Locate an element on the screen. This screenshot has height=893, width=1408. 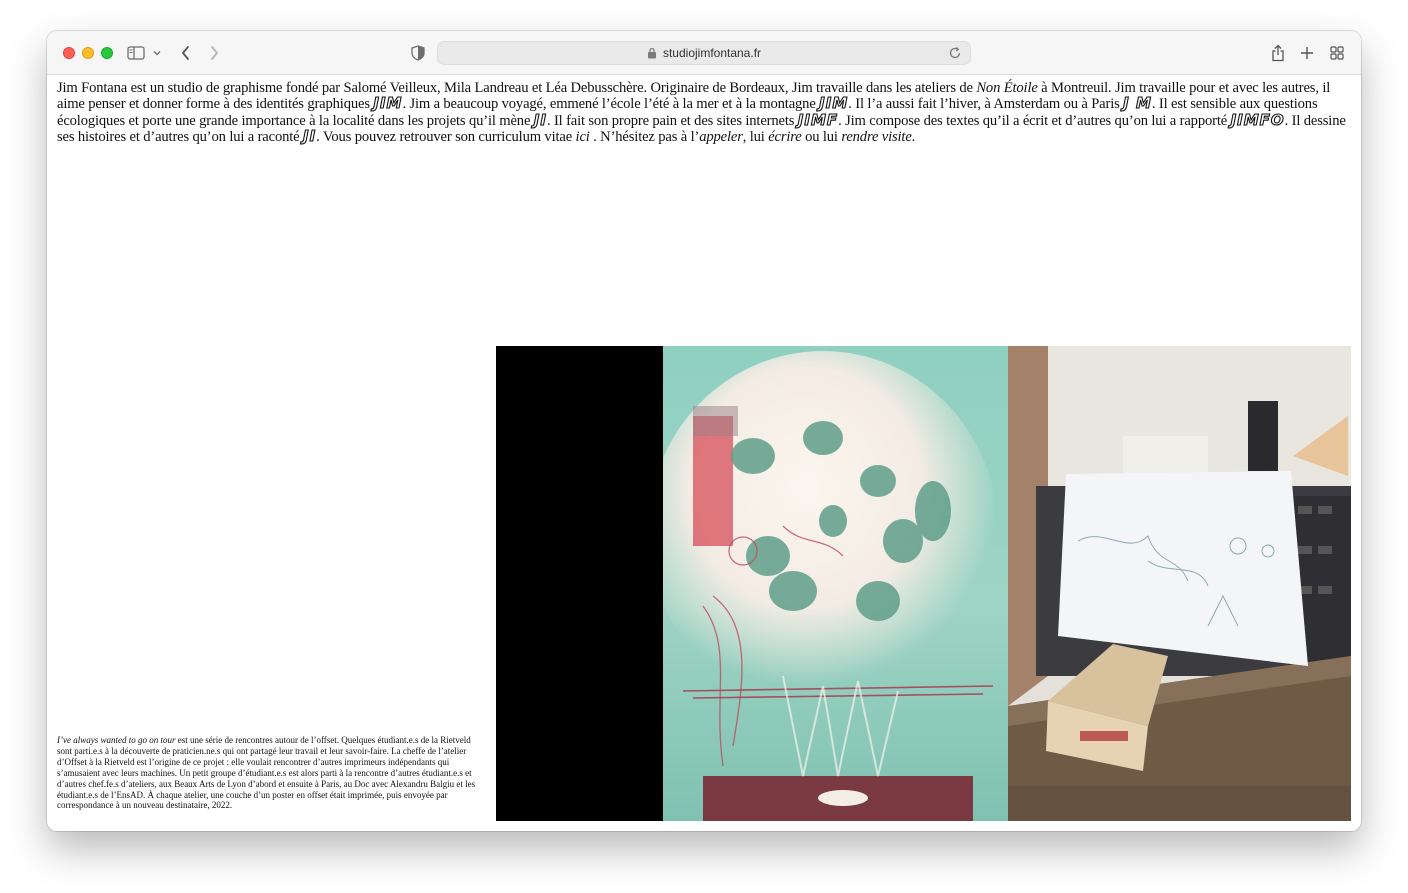
project-title: I’ve always wanted to go on tour is located at coordinates (116, 740).